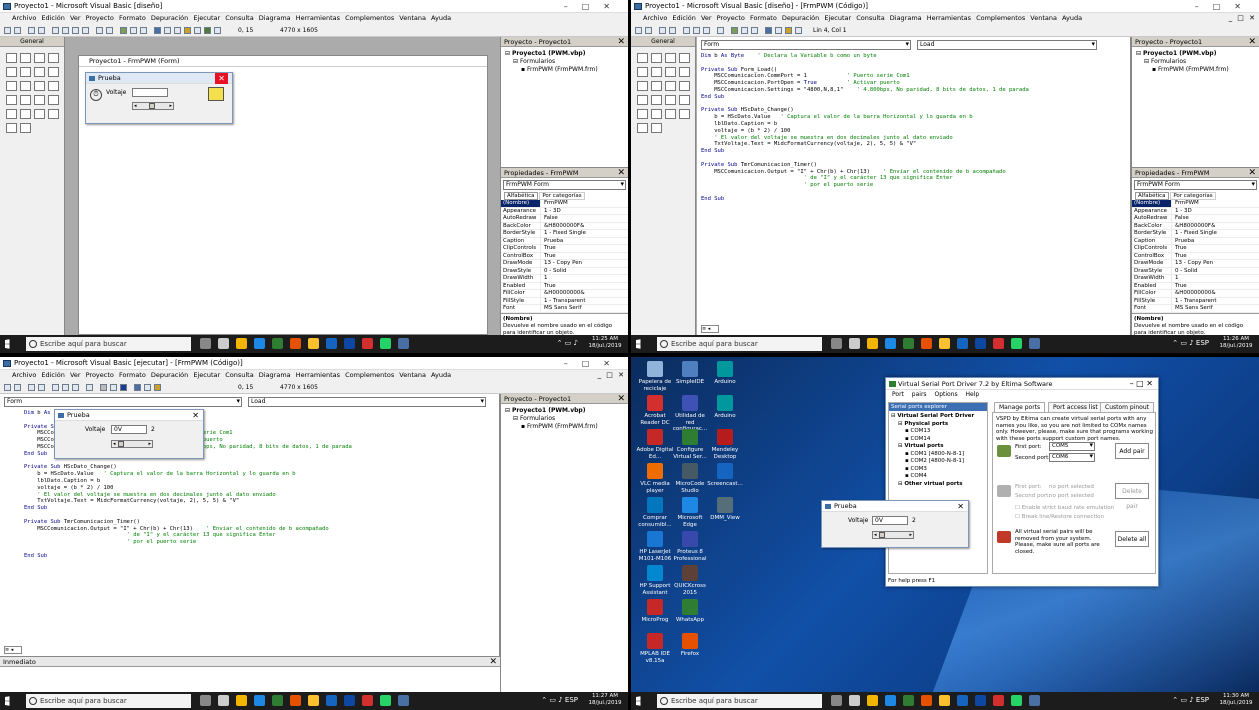 Image resolution: width=1259 pixels, height=710 pixels. What do you see at coordinates (945, 394) in the screenshot?
I see `menu-options: Options` at bounding box center [945, 394].